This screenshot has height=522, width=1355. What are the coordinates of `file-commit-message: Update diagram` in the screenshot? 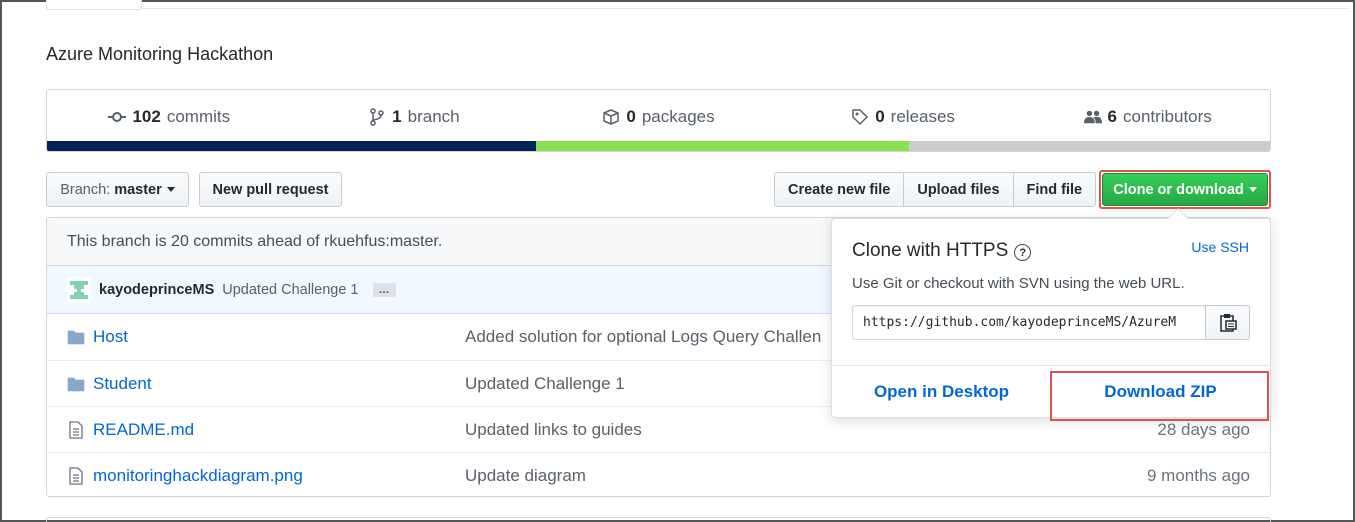 It's located at (525, 476).